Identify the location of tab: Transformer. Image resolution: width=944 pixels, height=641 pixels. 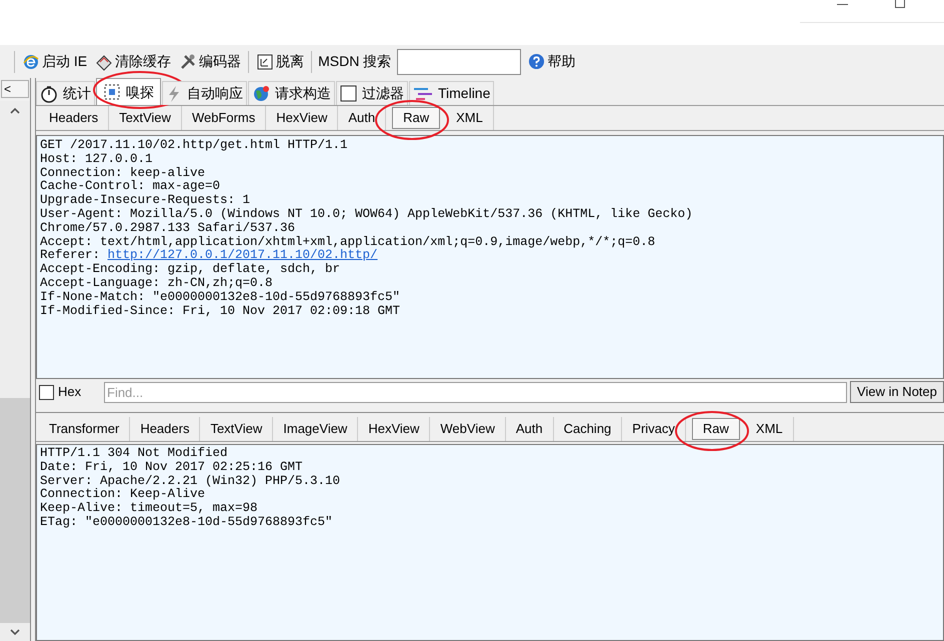
(84, 429).